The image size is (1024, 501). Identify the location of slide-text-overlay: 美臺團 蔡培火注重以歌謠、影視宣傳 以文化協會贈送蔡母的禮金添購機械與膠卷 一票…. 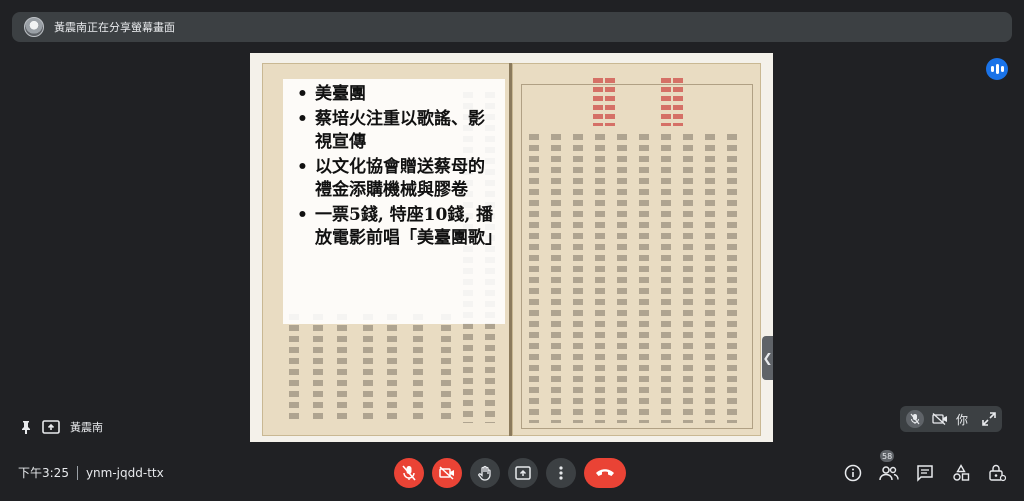
(394, 201).